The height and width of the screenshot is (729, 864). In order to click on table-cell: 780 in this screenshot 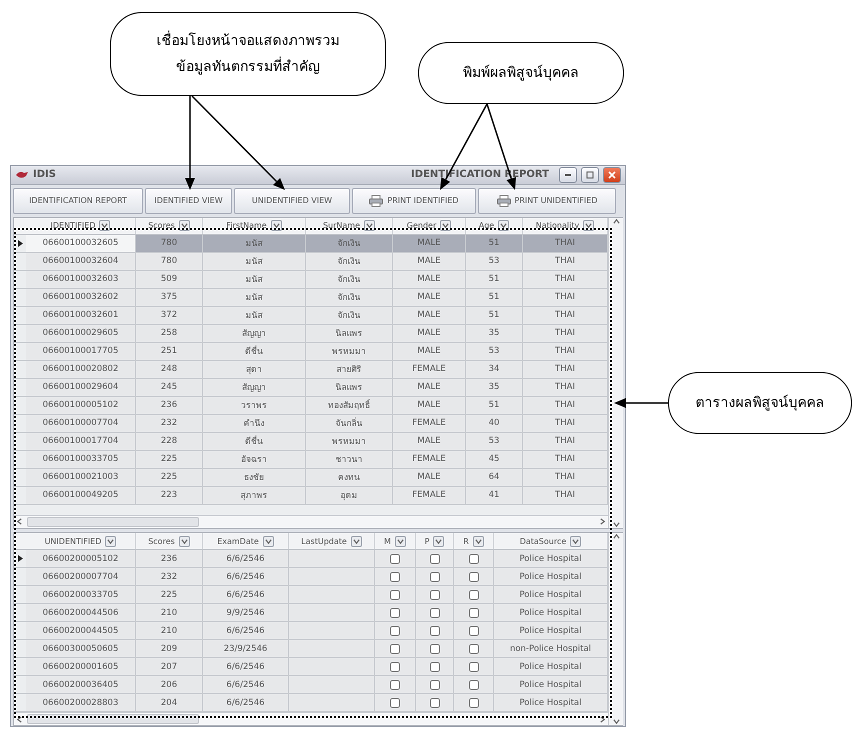, I will do `click(169, 243)`.